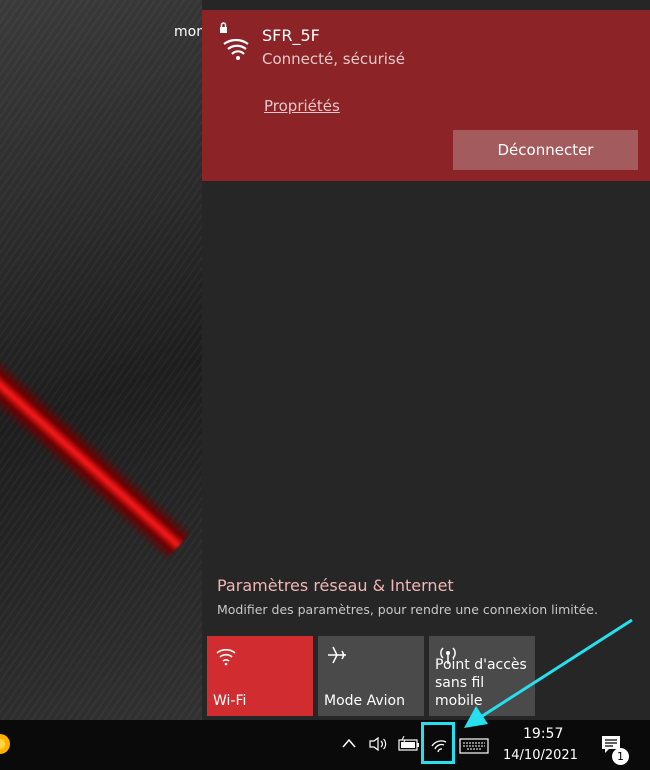 This screenshot has width=650, height=770. I want to click on airplane-icon, so click(337, 655).